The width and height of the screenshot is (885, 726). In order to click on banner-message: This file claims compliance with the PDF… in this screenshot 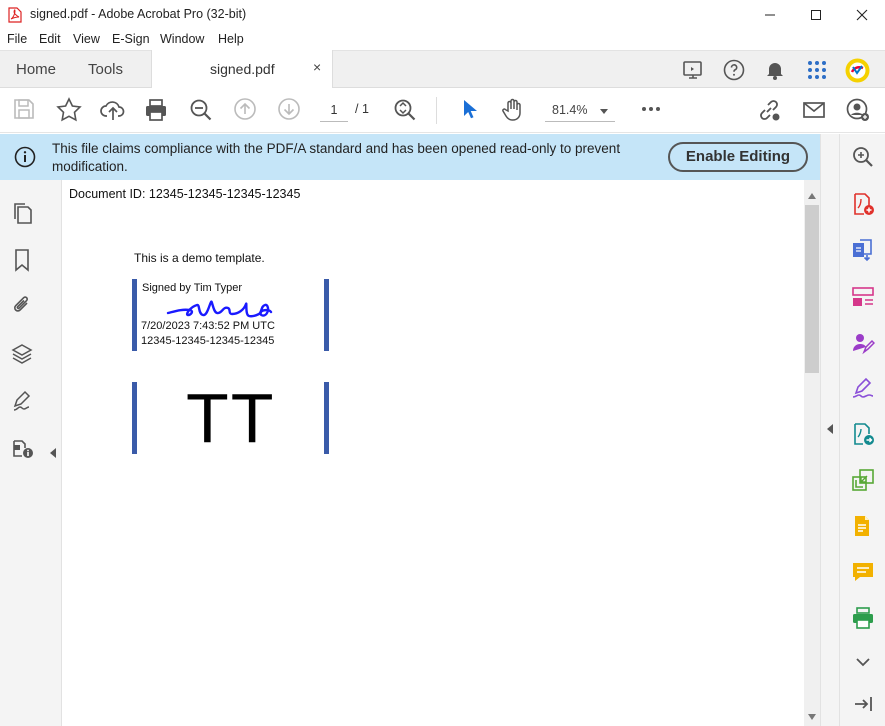, I will do `click(336, 157)`.